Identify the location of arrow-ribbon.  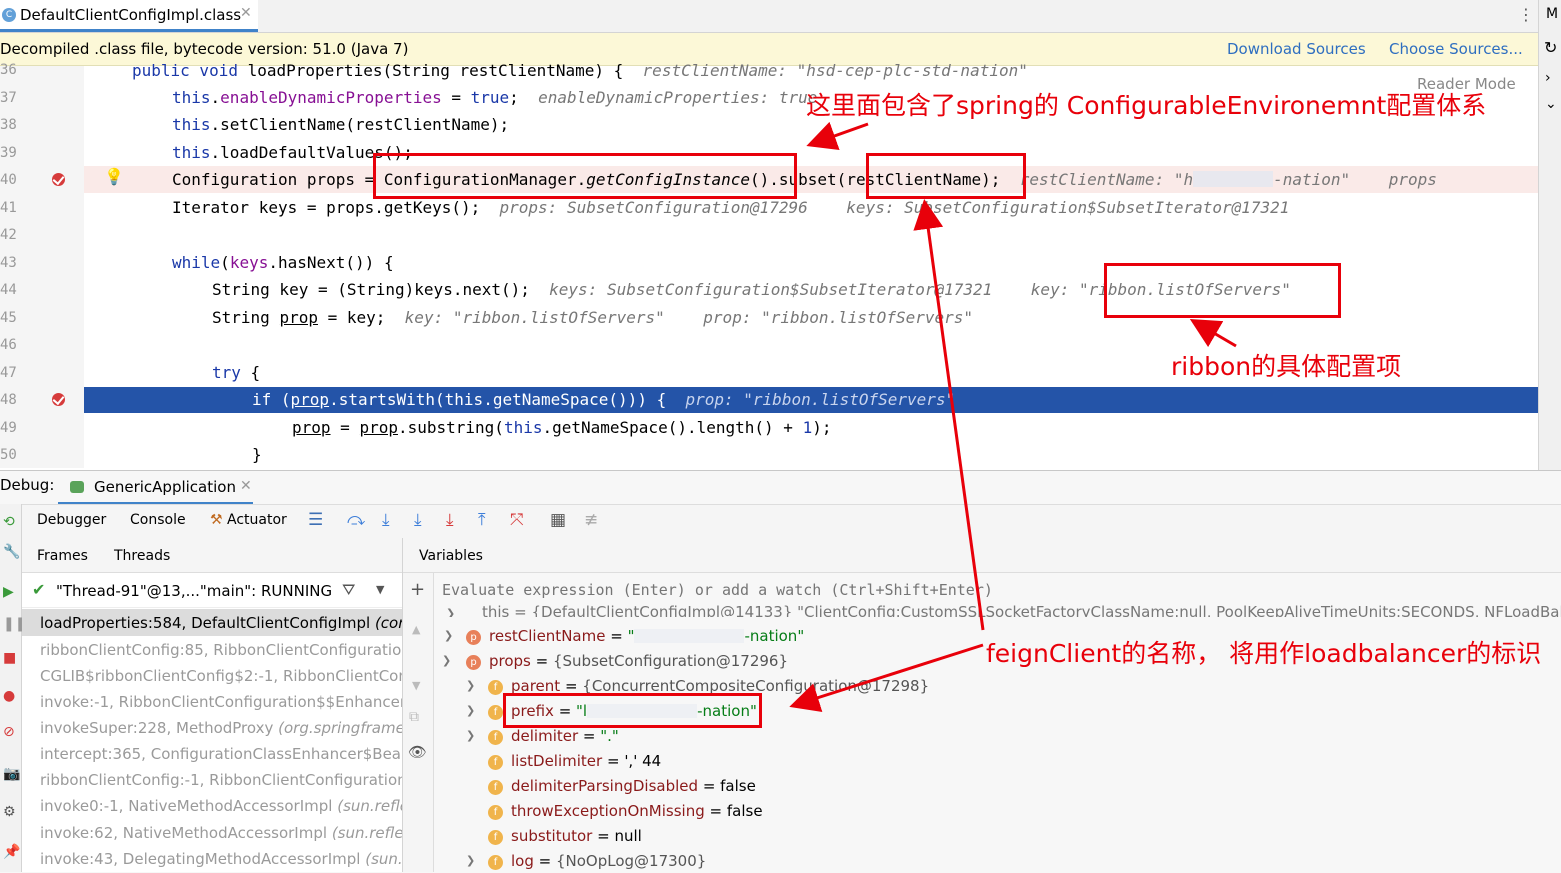
(1213, 333).